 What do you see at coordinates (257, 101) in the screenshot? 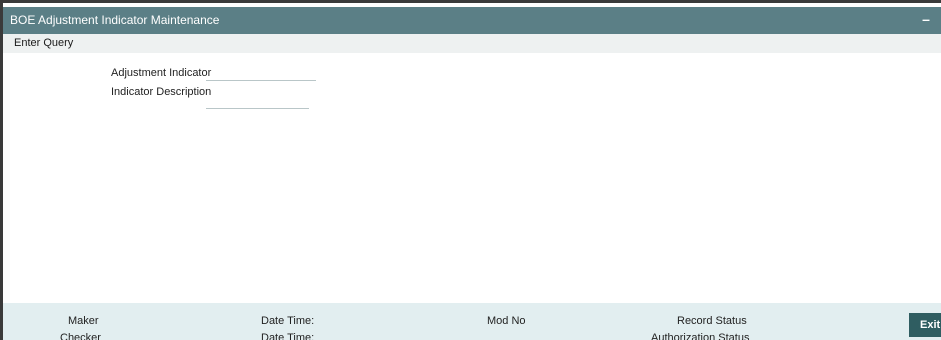
I see `indicator-description-input` at bounding box center [257, 101].